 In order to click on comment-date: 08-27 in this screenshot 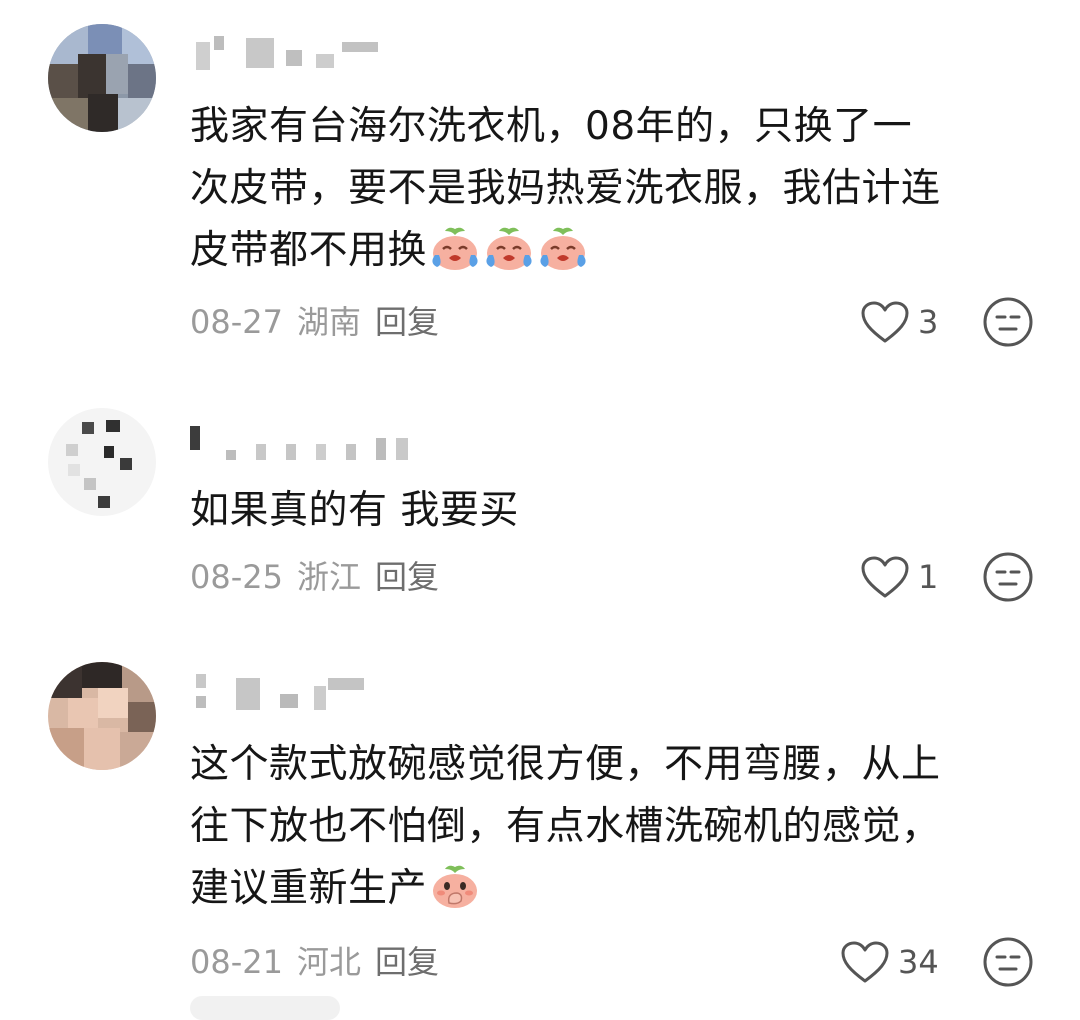, I will do `click(236, 322)`.